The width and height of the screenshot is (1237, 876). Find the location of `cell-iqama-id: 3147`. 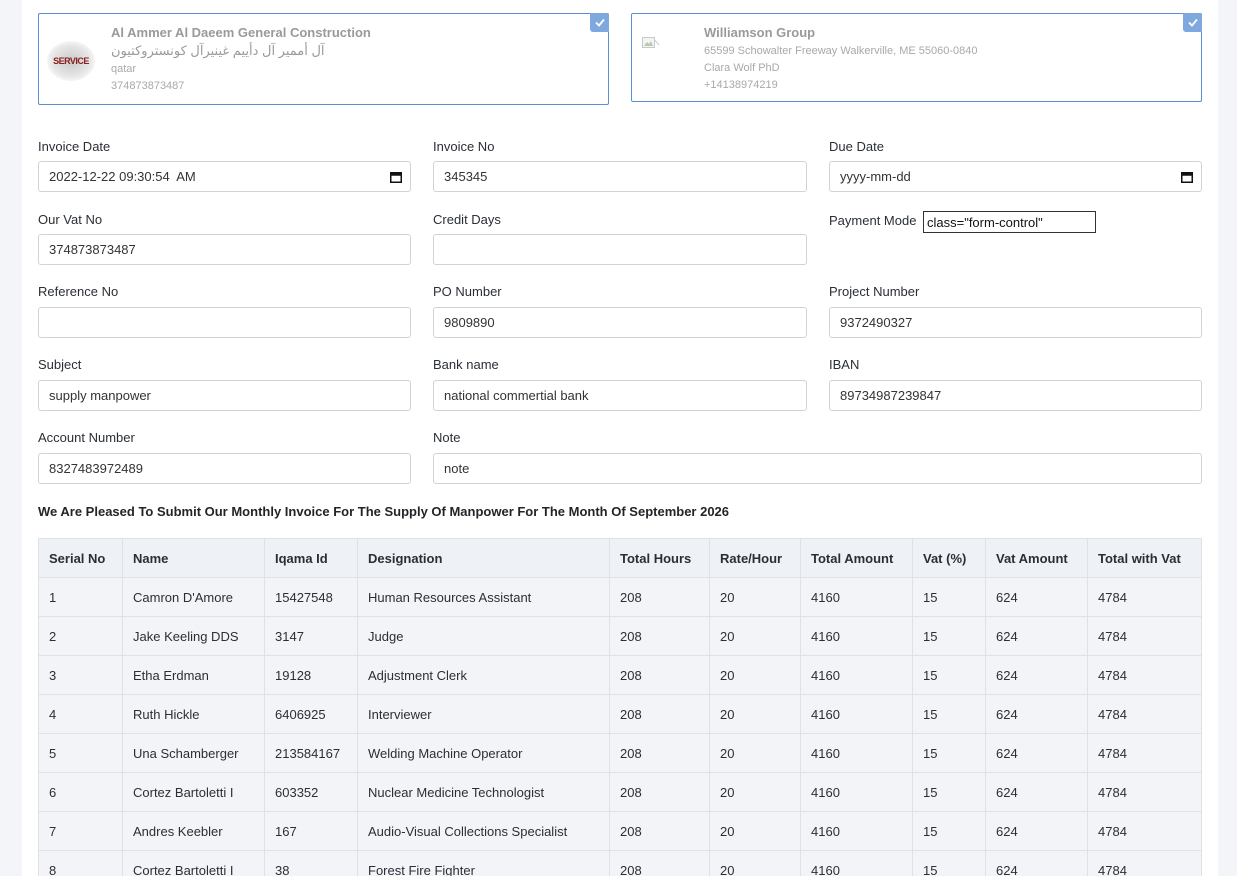

cell-iqama-id: 3147 is located at coordinates (311, 636).